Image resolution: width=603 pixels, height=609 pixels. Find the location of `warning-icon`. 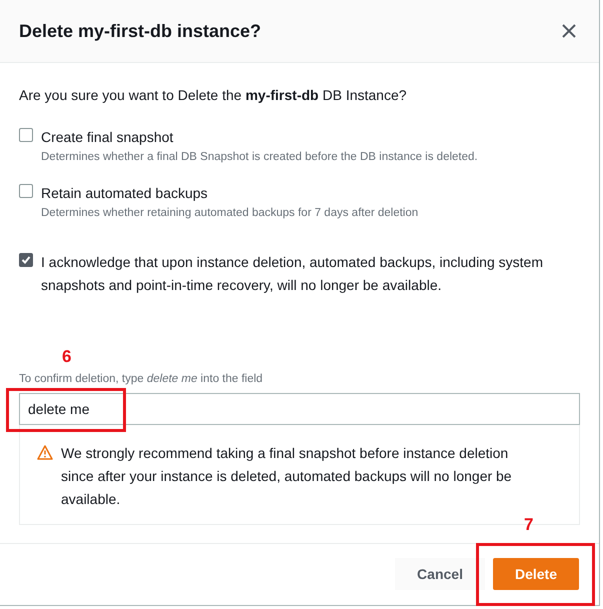

warning-icon is located at coordinates (45, 452).